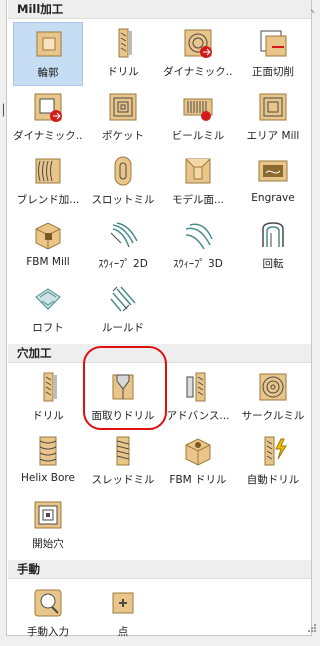 The image size is (320, 646). Describe the element at coordinates (198, 480) in the screenshot. I see `operation-label: FBM ドリル` at that location.